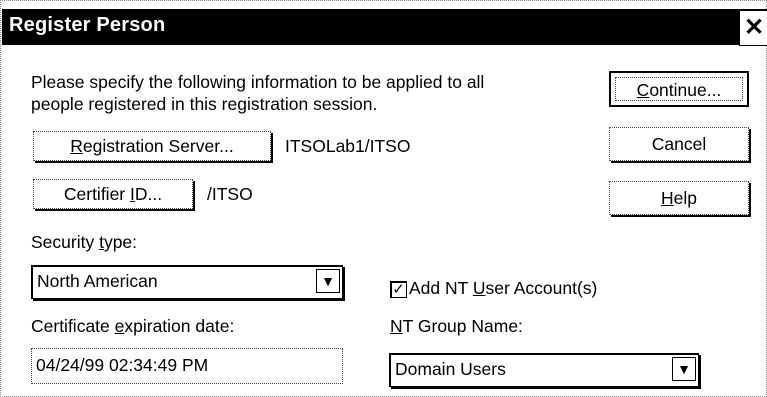 This screenshot has height=397, width=767. What do you see at coordinates (76, 146) in the screenshot?
I see `registration-server-mnemonic: R` at bounding box center [76, 146].